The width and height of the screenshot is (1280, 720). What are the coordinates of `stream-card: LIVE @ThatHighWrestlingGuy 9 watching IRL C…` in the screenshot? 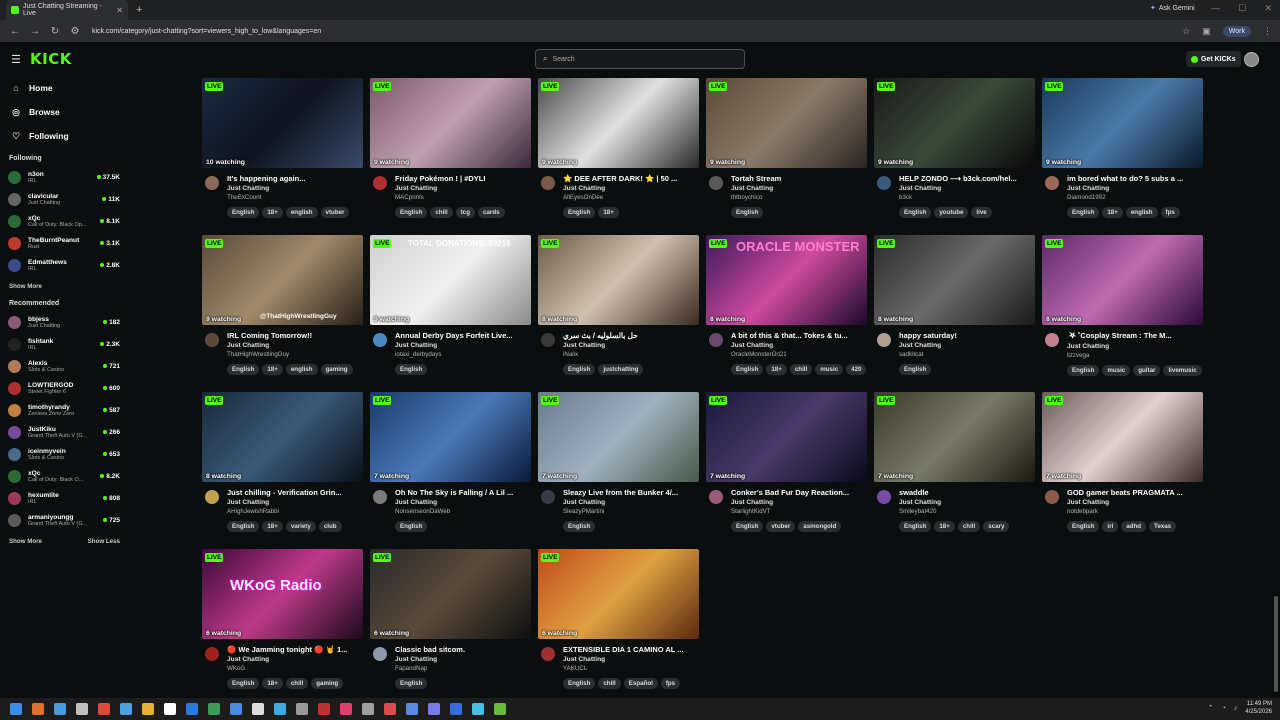 It's located at (282, 305).